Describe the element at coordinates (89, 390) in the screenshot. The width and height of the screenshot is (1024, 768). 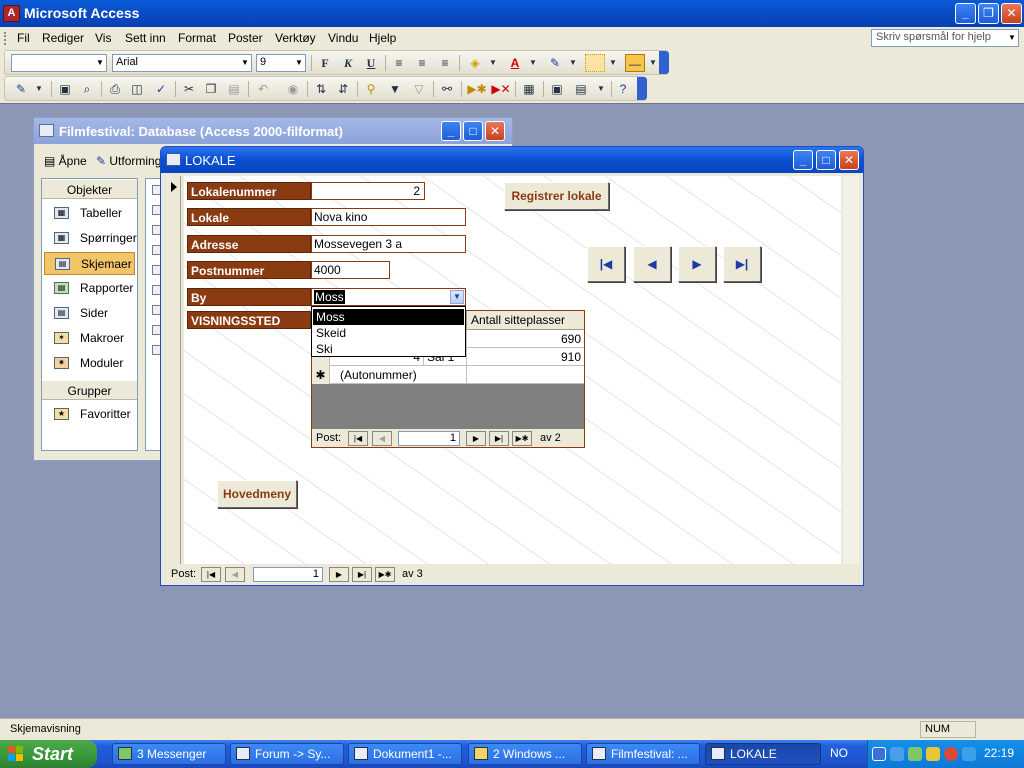
I see `groups-header: Grupper` at that location.